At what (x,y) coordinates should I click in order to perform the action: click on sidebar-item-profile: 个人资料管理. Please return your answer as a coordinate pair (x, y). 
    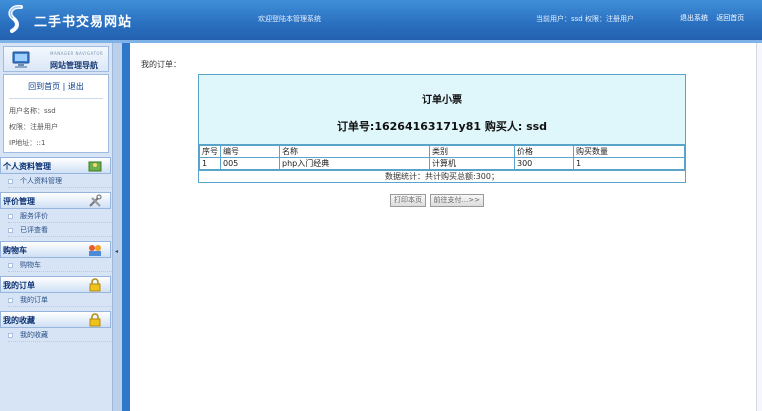
    Looking at the image, I should click on (60, 181).